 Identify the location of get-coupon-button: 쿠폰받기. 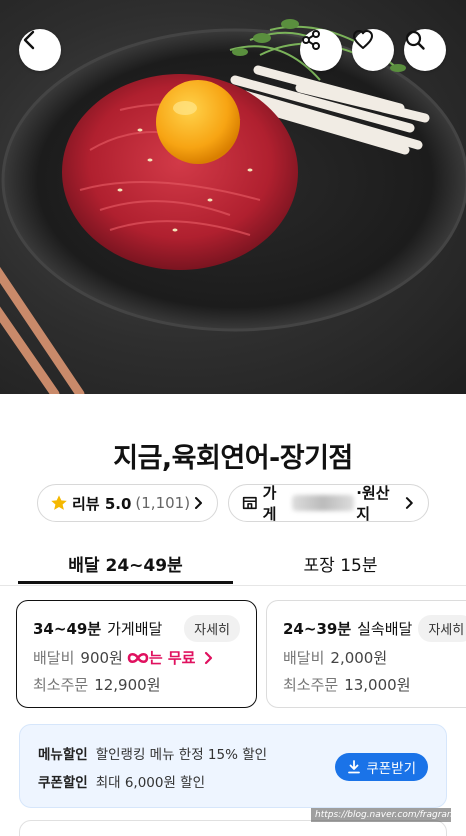
(381, 767).